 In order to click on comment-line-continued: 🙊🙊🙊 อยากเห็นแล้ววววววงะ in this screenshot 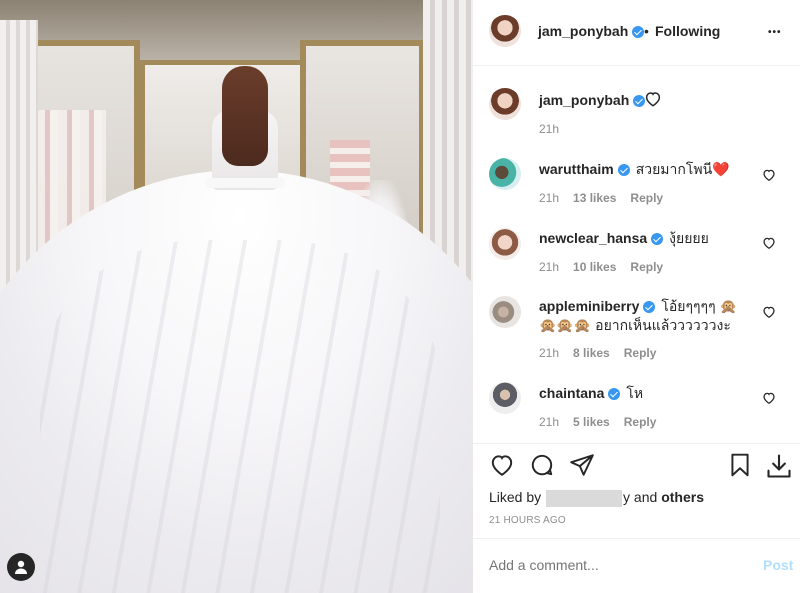, I will do `click(635, 325)`.